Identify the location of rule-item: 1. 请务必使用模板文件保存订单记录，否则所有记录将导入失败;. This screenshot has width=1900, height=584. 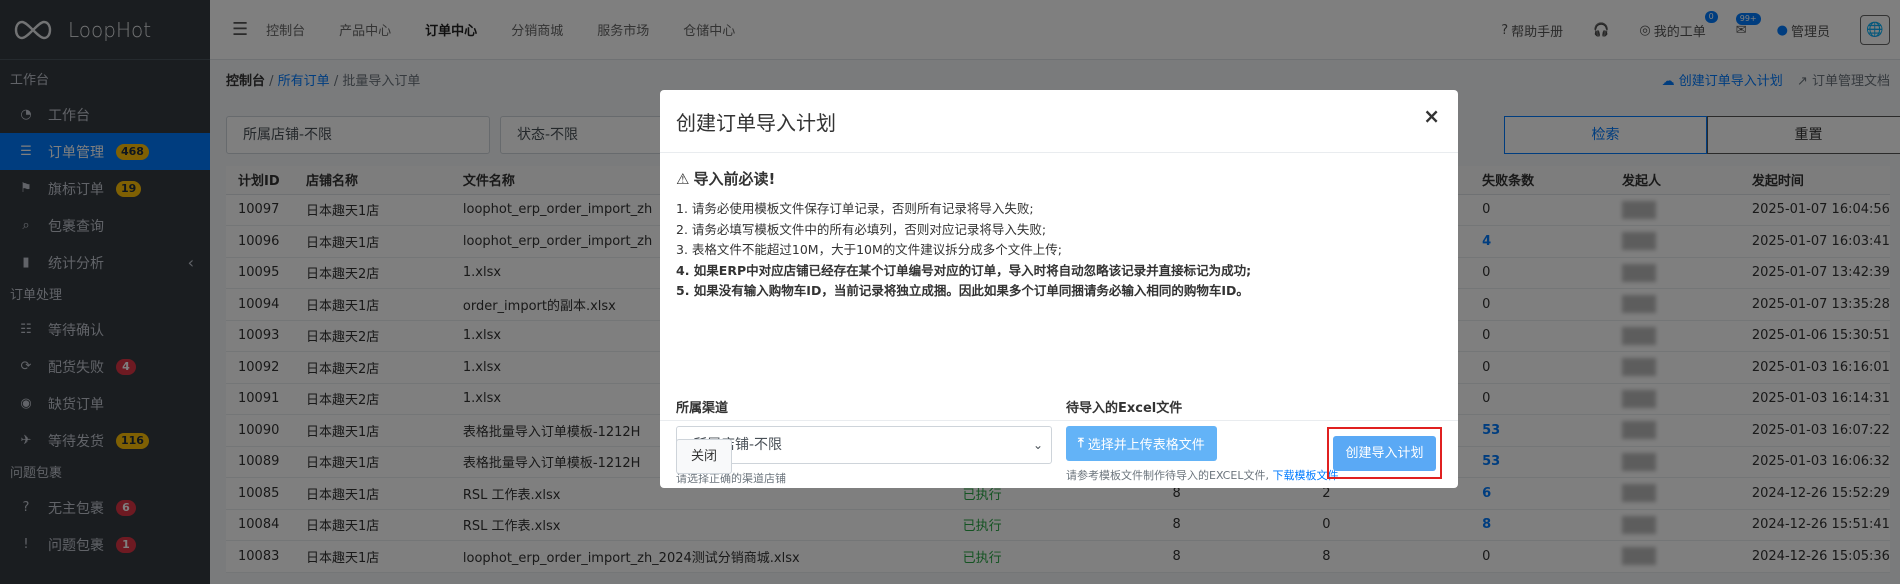
(855, 208).